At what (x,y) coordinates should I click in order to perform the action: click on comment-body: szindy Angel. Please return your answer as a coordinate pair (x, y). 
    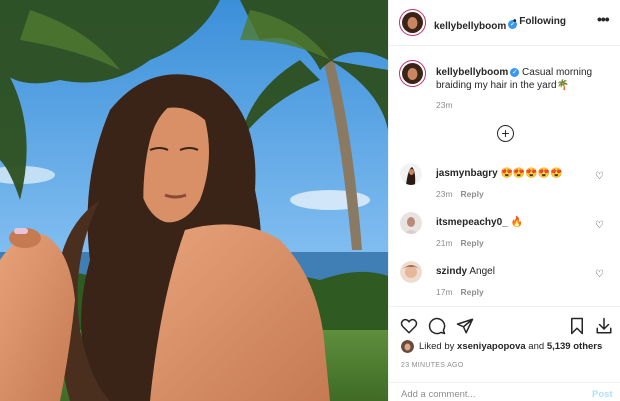
    Looking at the image, I should click on (465, 271).